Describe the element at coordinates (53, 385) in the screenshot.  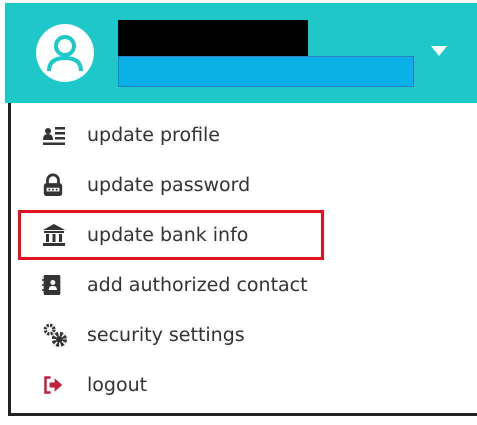
I see `exit-icon` at that location.